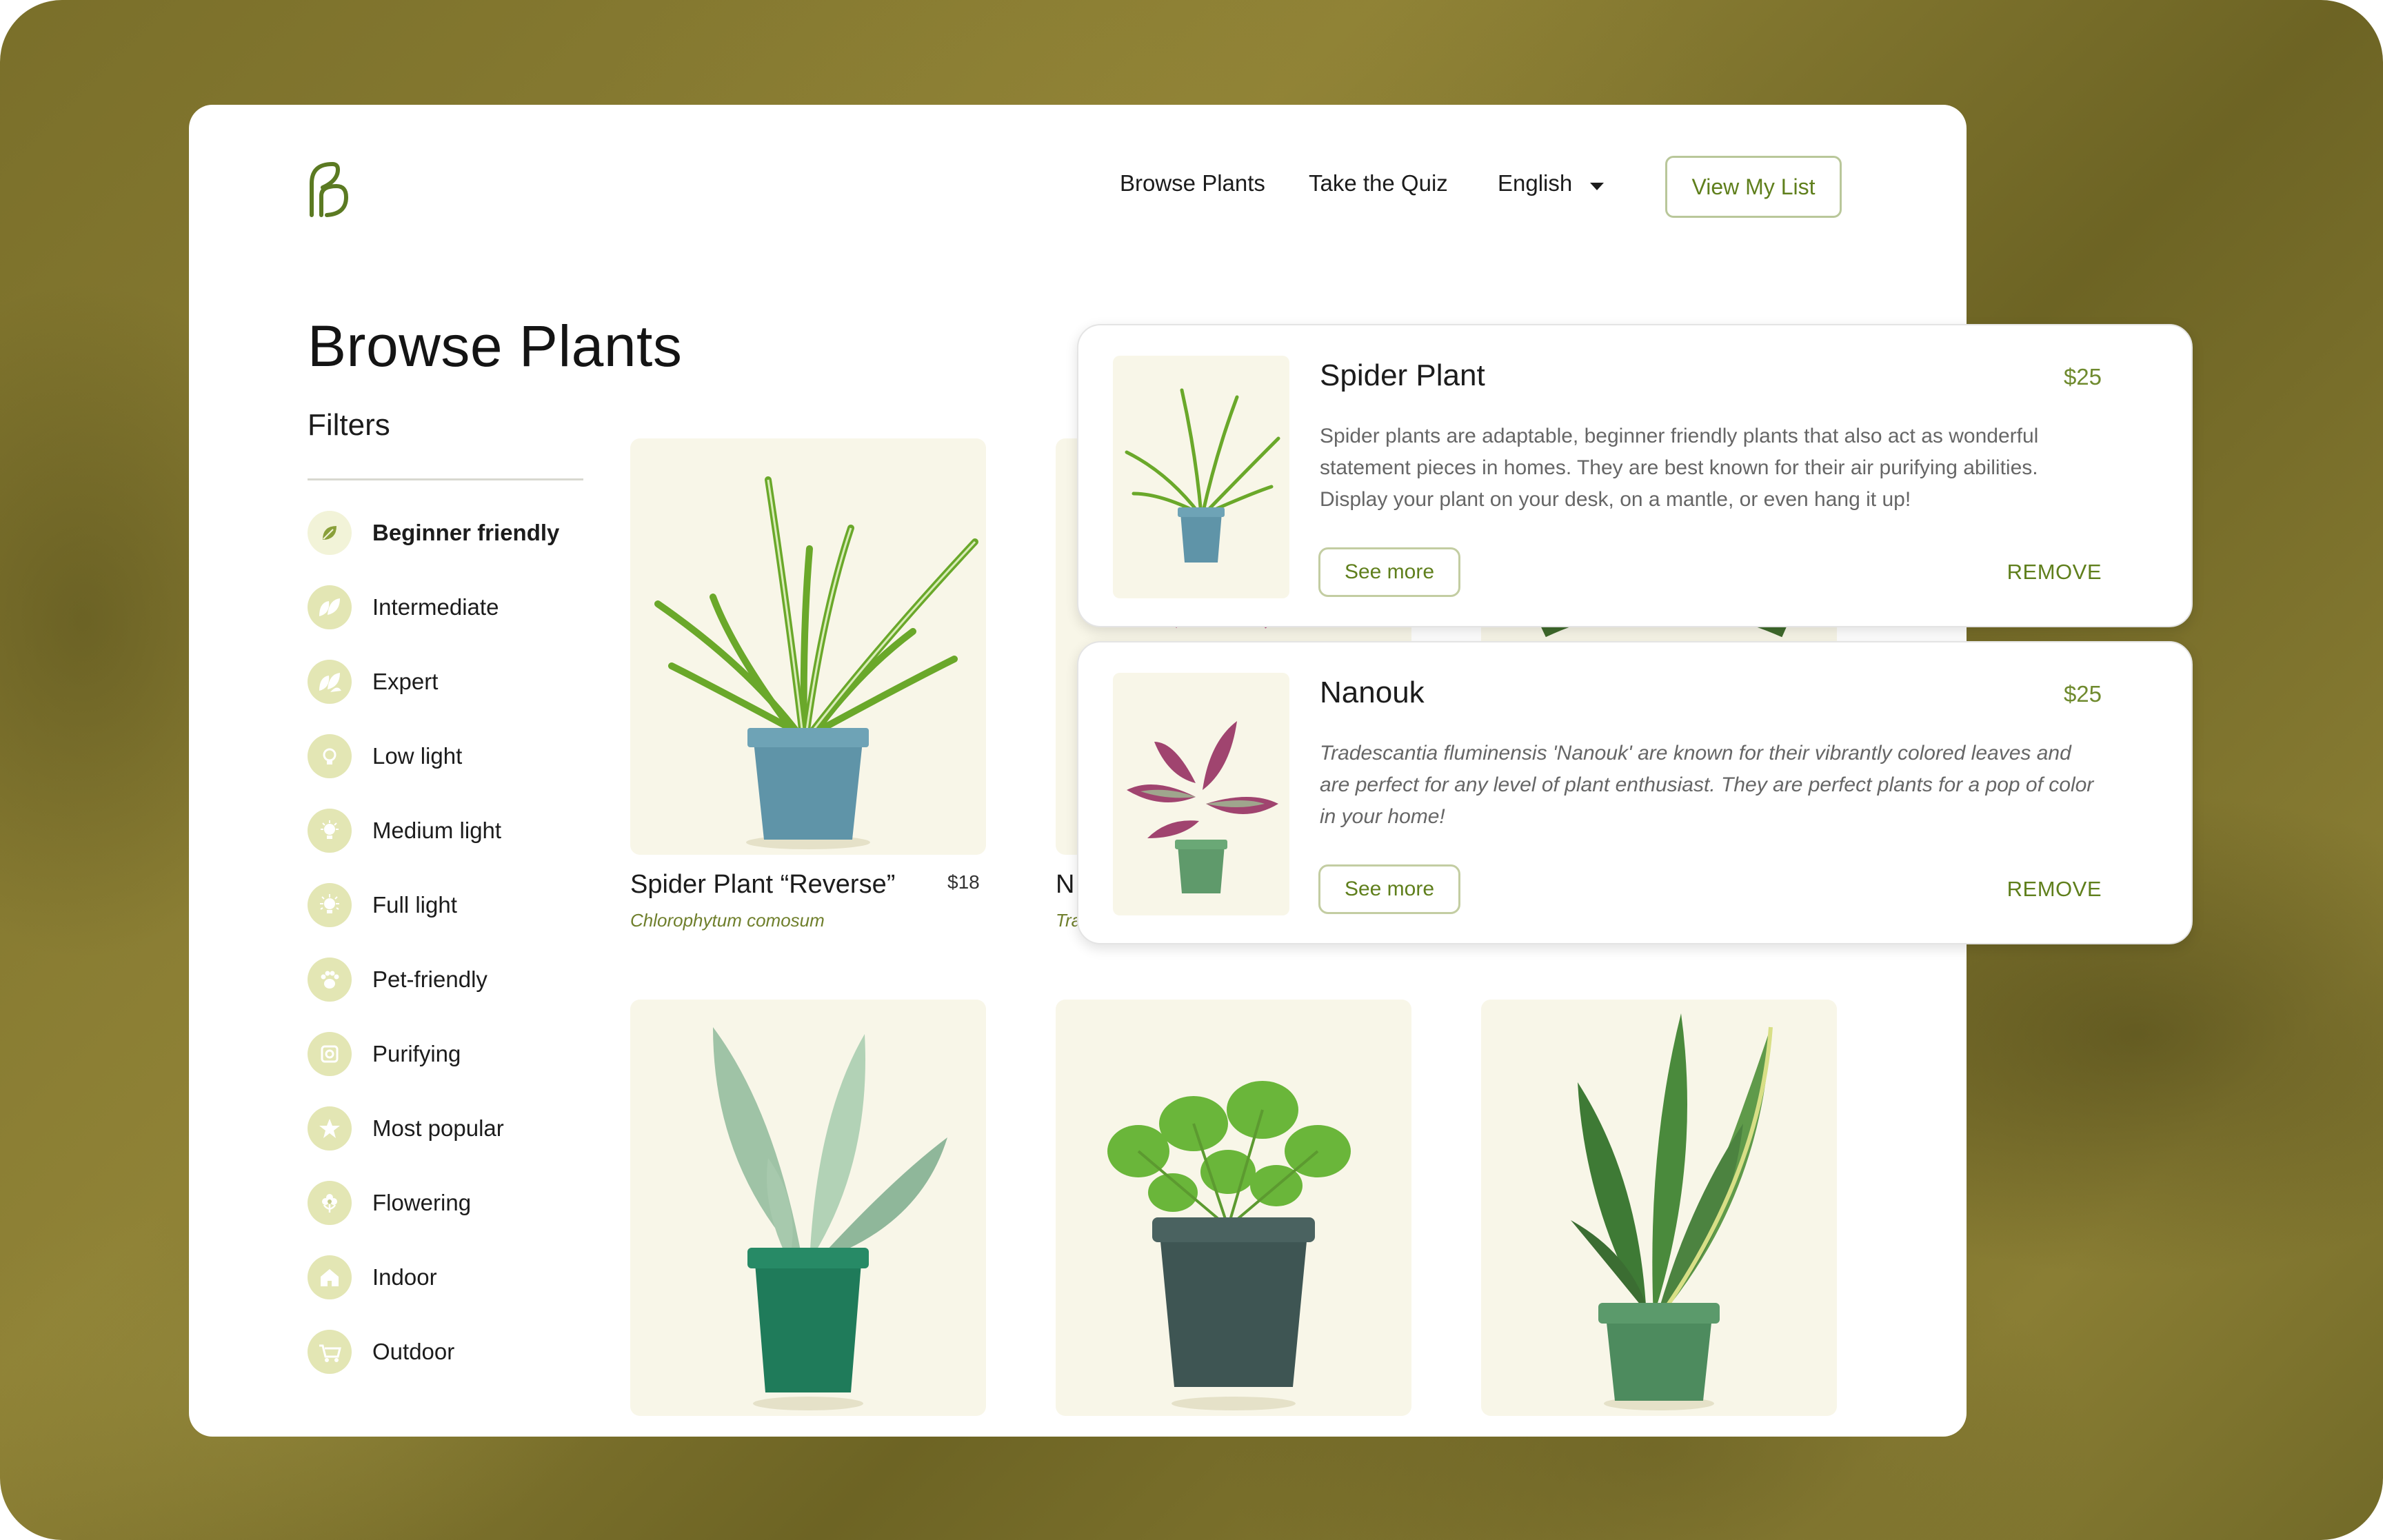 This screenshot has width=2383, height=1540. Describe the element at coordinates (429, 979) in the screenshot. I see `filter-label: Pet-friendly` at that location.